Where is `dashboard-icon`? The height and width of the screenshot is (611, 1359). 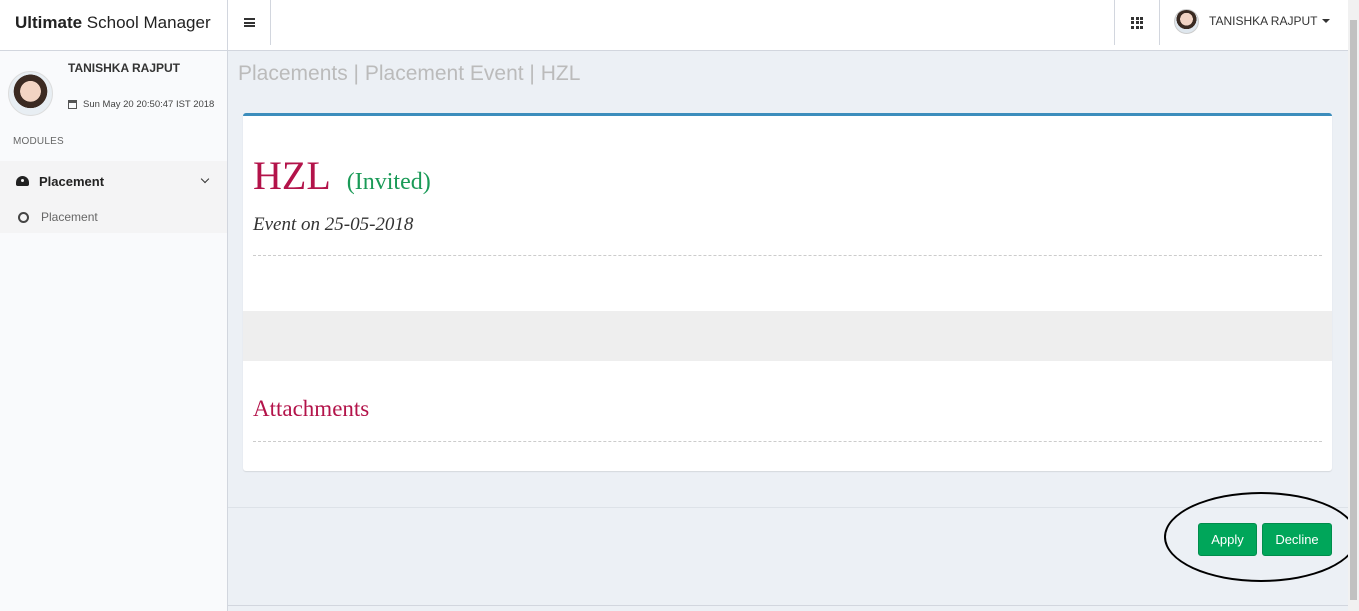 dashboard-icon is located at coordinates (22, 181).